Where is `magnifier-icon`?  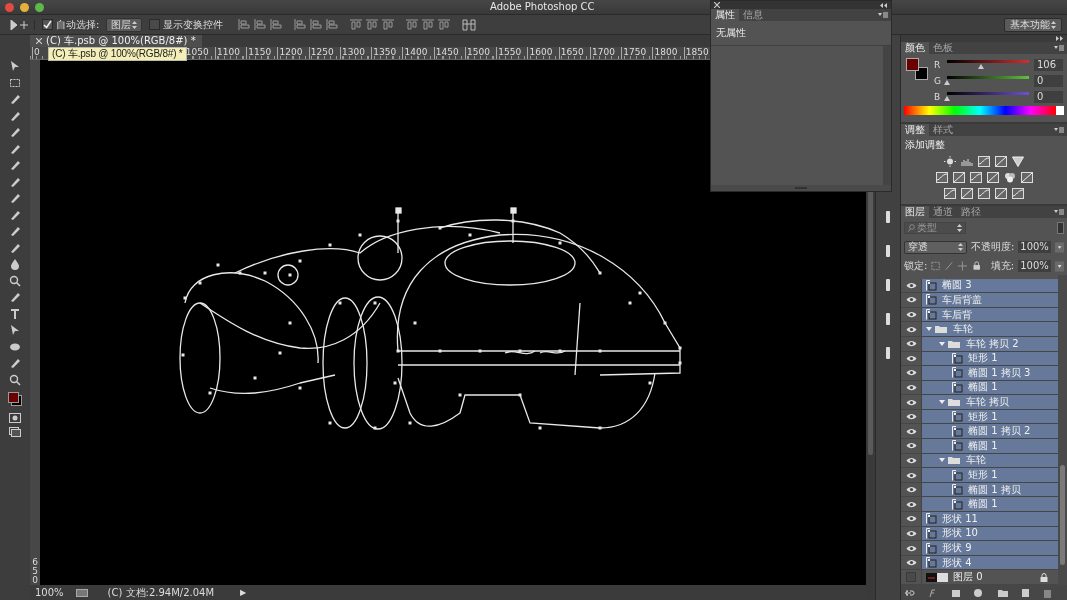 magnifier-icon is located at coordinates (15, 280).